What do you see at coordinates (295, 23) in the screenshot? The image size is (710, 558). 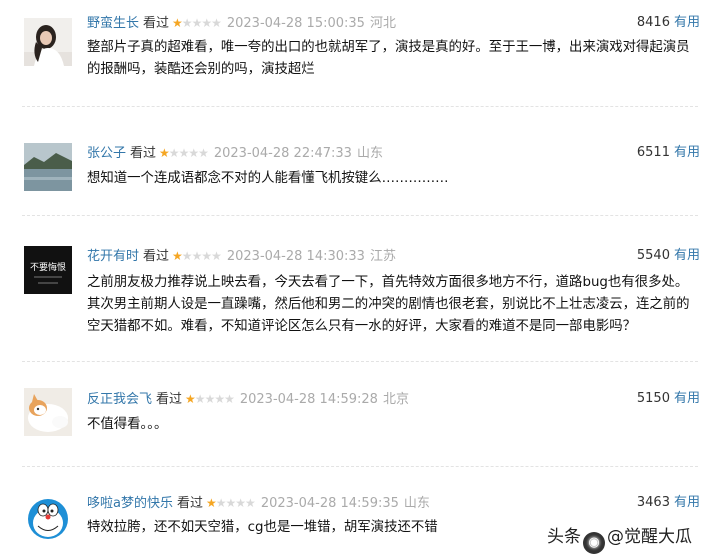 I see `review-time: 2023-04-28 15:00:35` at bounding box center [295, 23].